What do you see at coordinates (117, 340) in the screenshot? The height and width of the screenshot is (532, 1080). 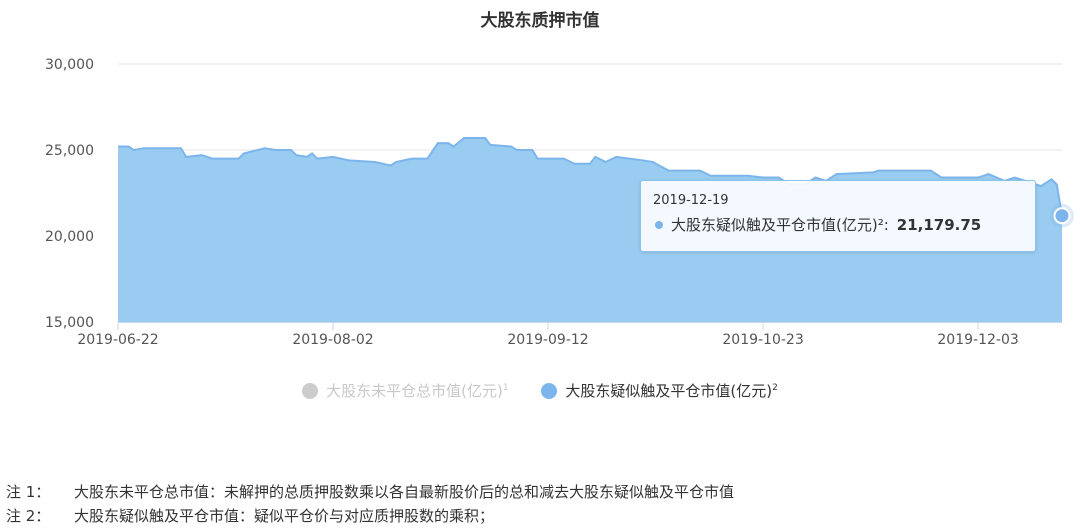 I see `x-tick-label: 2019-06-22` at bounding box center [117, 340].